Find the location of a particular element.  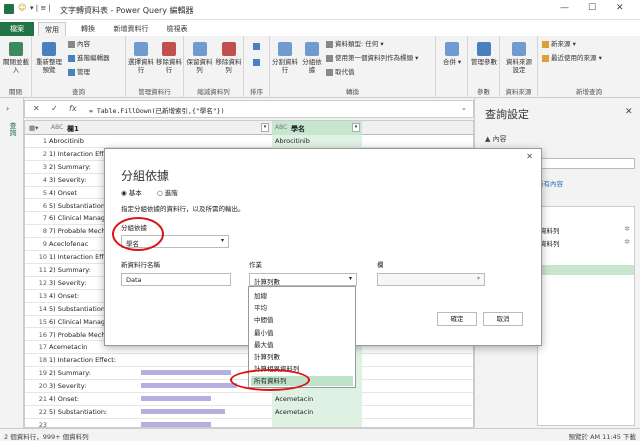

data-type-dropdown: 資料類型: 任何 ▾ is located at coordinates (355, 44).